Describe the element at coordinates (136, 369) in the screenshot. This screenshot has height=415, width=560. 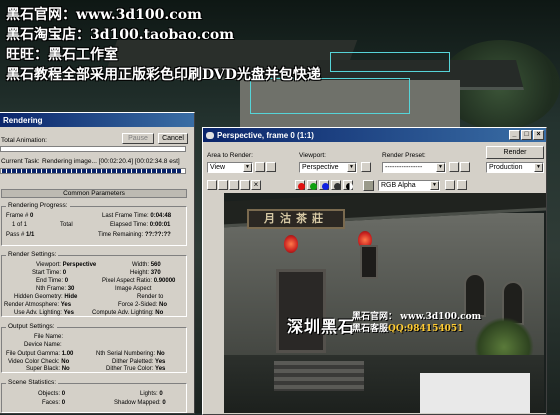
I see `dither-true-color: Dither True Color: Yes` at that location.